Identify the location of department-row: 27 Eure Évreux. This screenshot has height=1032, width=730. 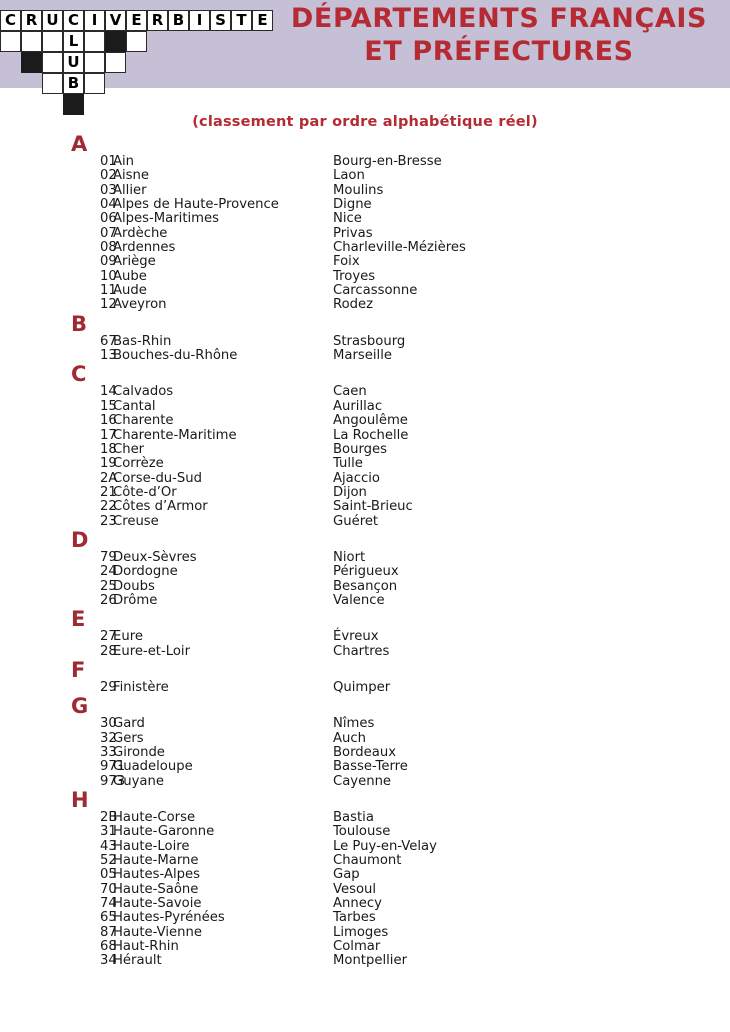
(365, 636).